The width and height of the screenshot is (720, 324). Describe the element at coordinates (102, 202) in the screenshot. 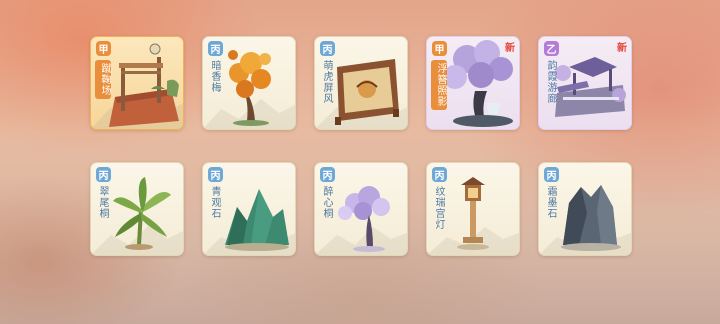

I see `item-name: 翠尾桐` at that location.